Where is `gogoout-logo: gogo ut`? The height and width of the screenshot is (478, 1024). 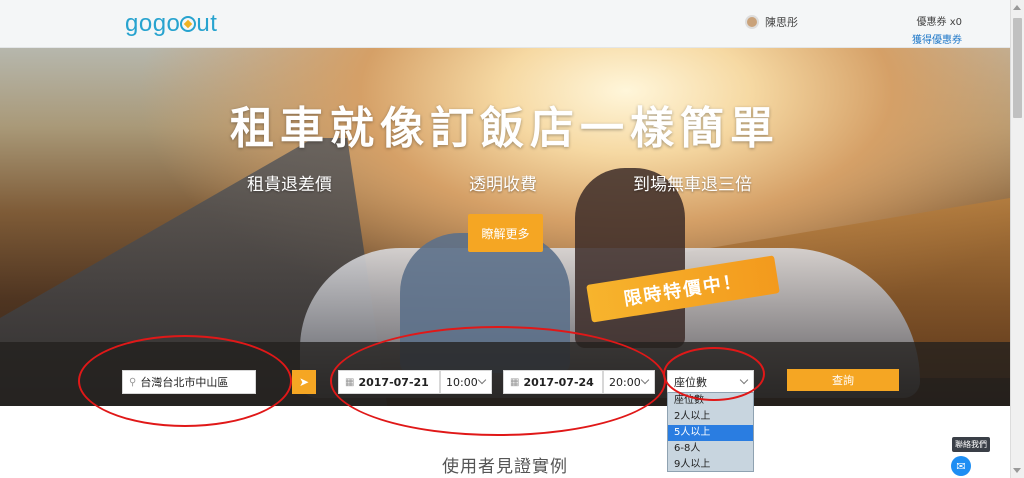
gogoout-logo: gogo ut is located at coordinates (171, 24).